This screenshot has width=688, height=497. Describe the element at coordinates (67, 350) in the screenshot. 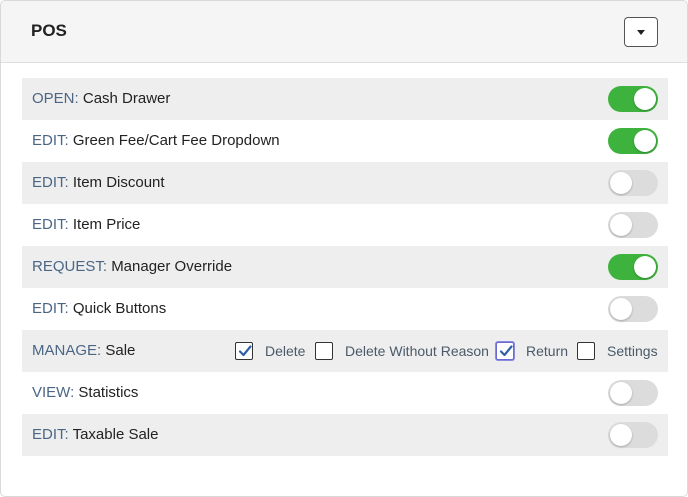

I see `permission-verb: MANAGE:` at that location.